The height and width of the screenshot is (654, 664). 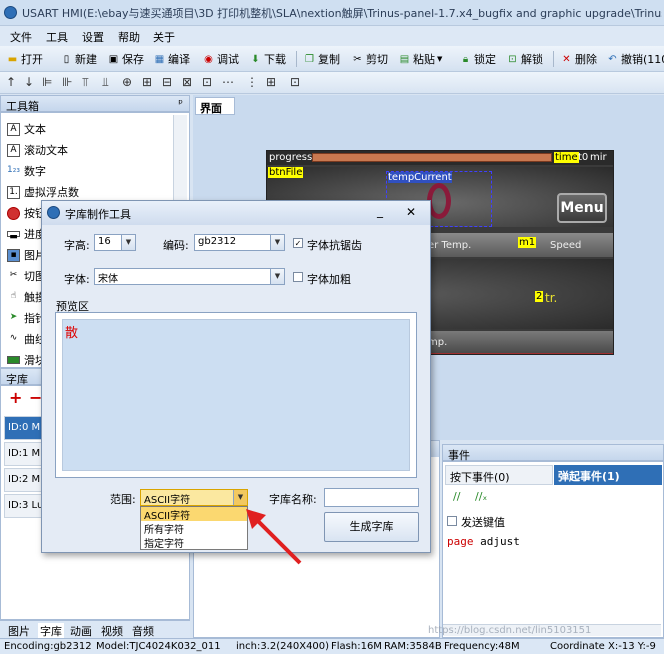 I want to click on antialias-checkbox: ✓, so click(x=298, y=243).